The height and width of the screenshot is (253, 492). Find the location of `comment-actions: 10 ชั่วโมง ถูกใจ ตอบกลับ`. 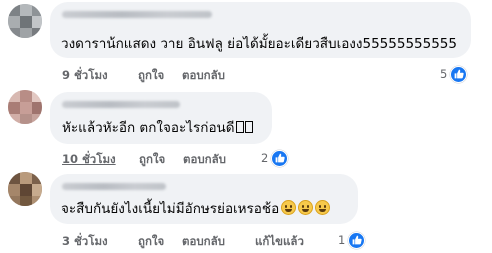

comment-actions: 10 ชั่วโมง ถูกใจ ตอบกลับ is located at coordinates (177, 159).